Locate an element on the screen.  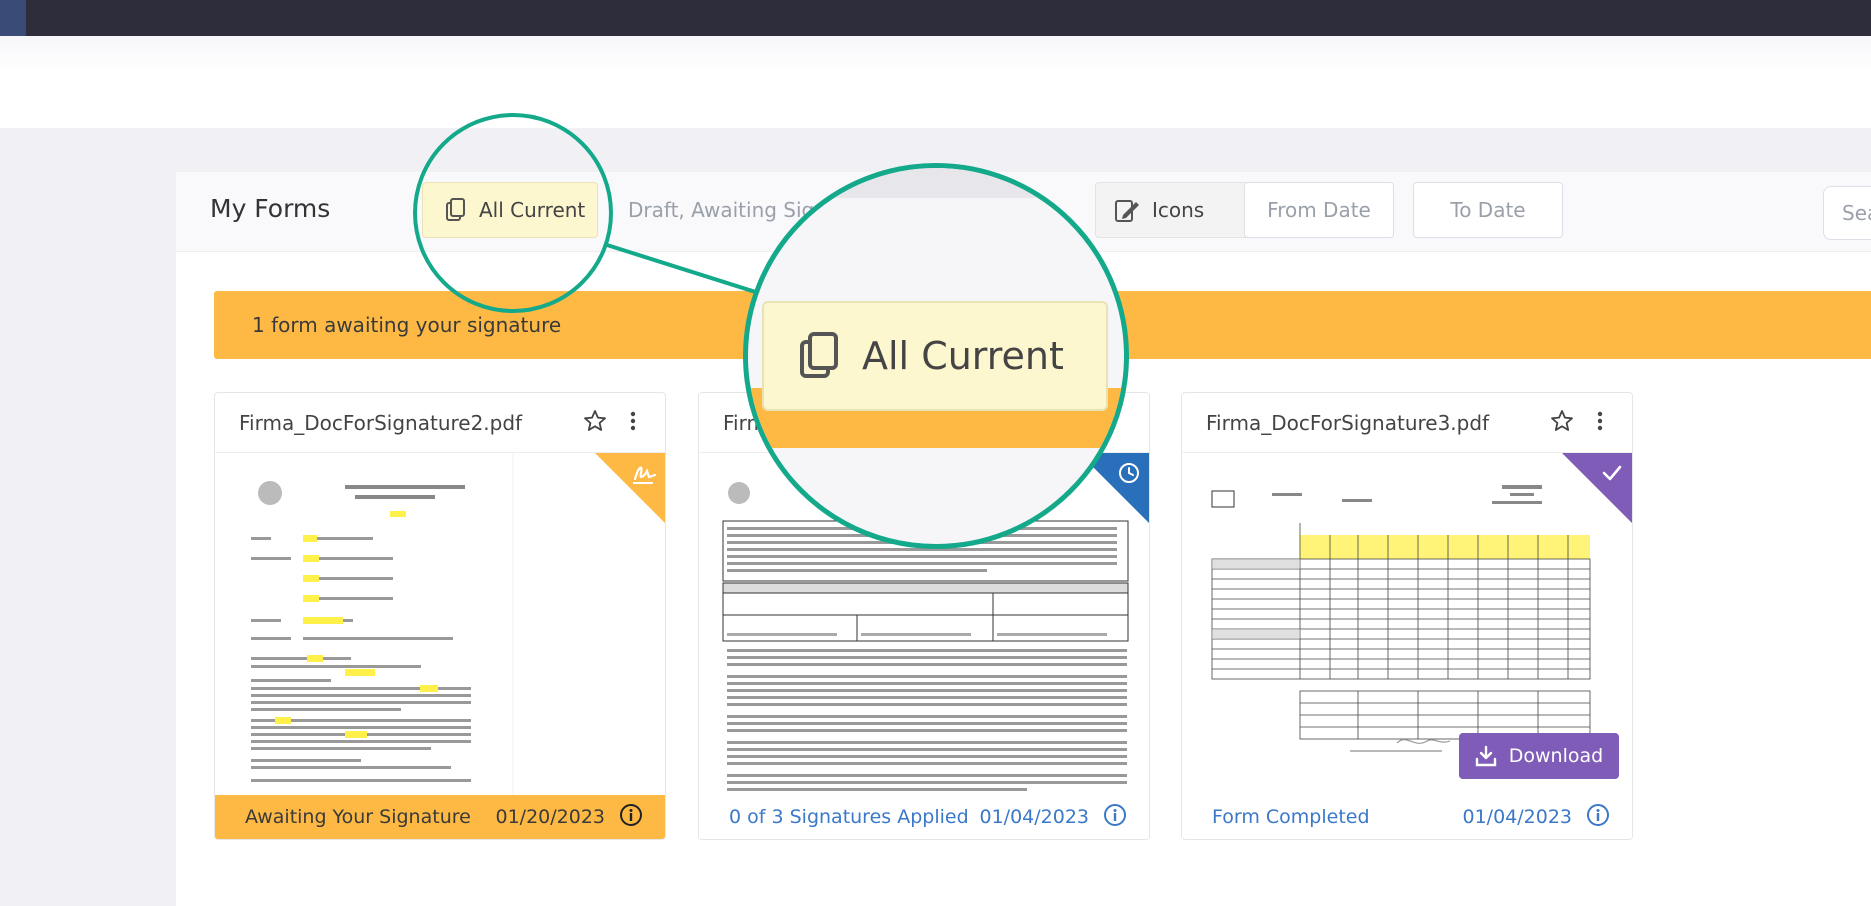
card-header: Firma_DocForSignature2.pdf is located at coordinates (440, 423).